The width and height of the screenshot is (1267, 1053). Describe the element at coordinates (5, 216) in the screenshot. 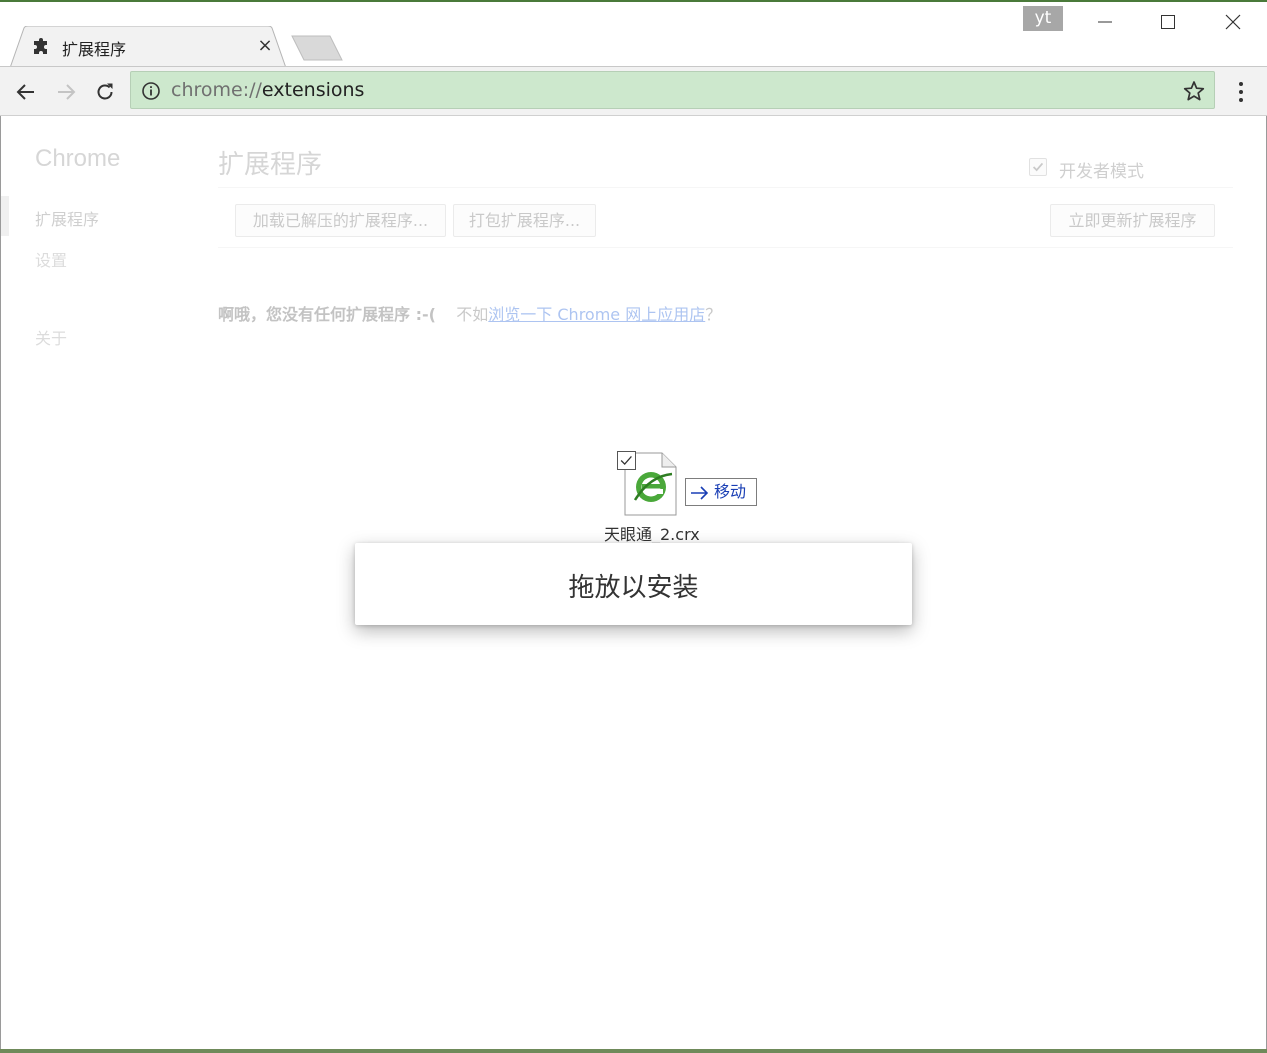

I see `sidebar-active-indicator` at that location.